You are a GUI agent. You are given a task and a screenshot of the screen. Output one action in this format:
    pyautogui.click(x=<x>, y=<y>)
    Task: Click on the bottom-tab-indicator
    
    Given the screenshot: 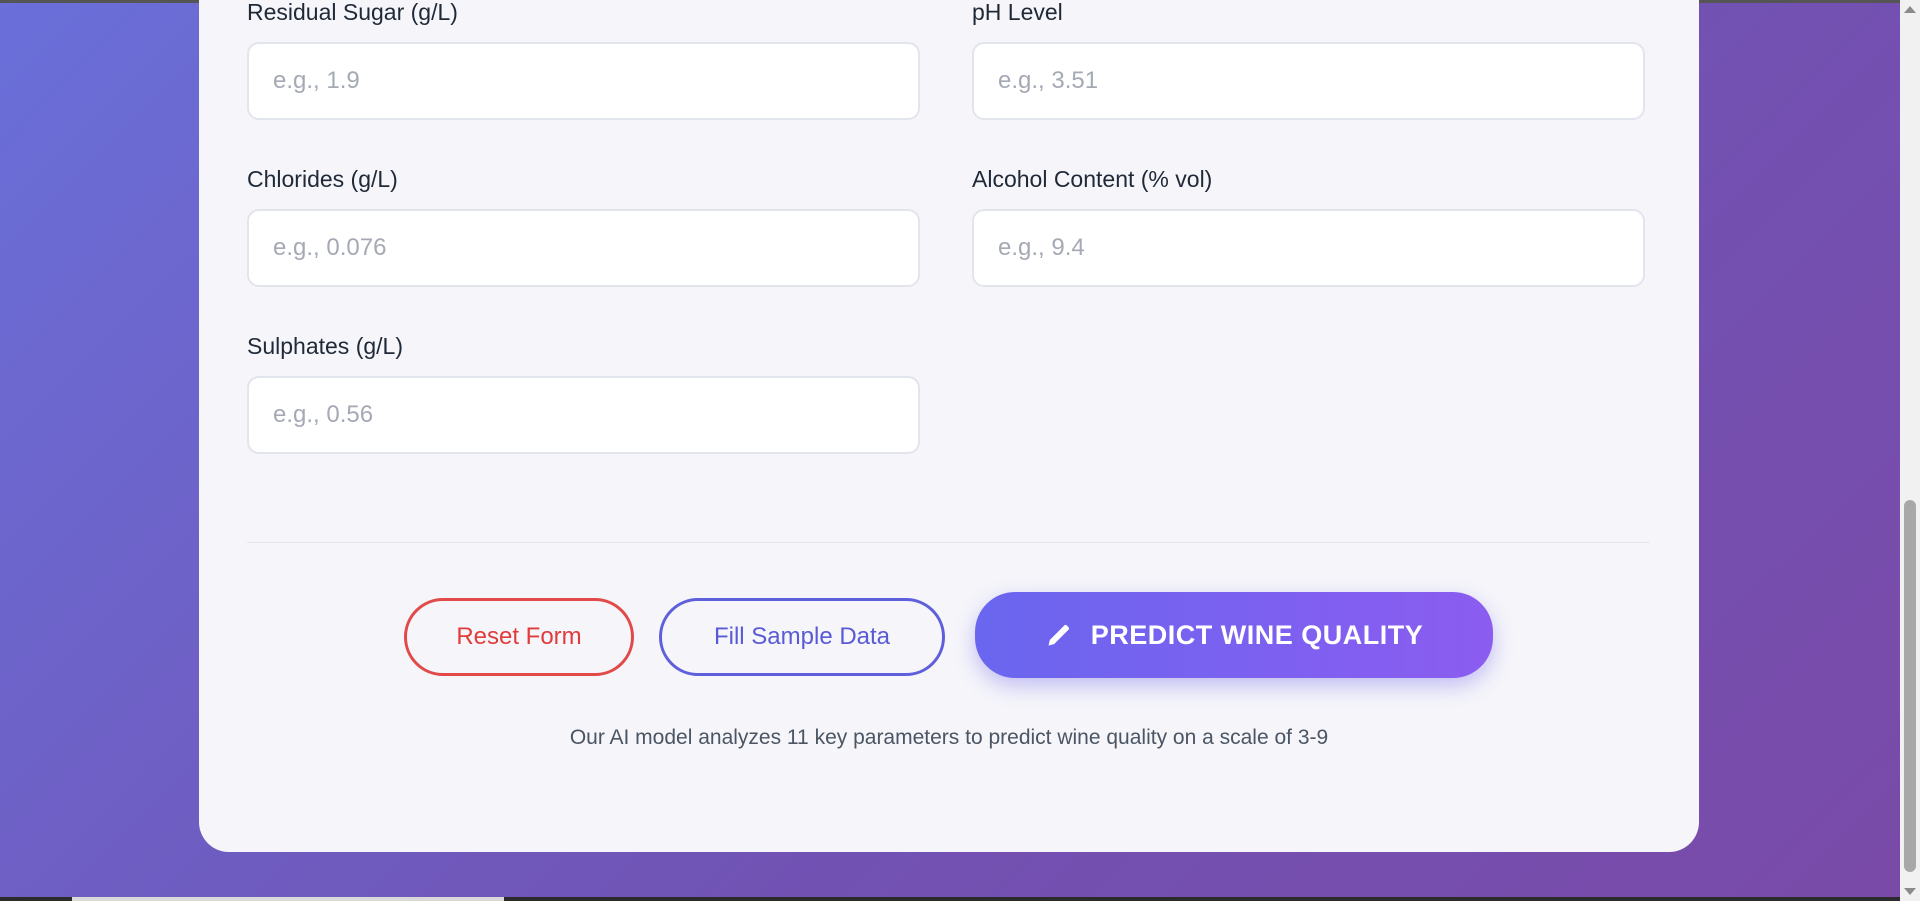 What is the action you would take?
    pyautogui.click(x=288, y=899)
    